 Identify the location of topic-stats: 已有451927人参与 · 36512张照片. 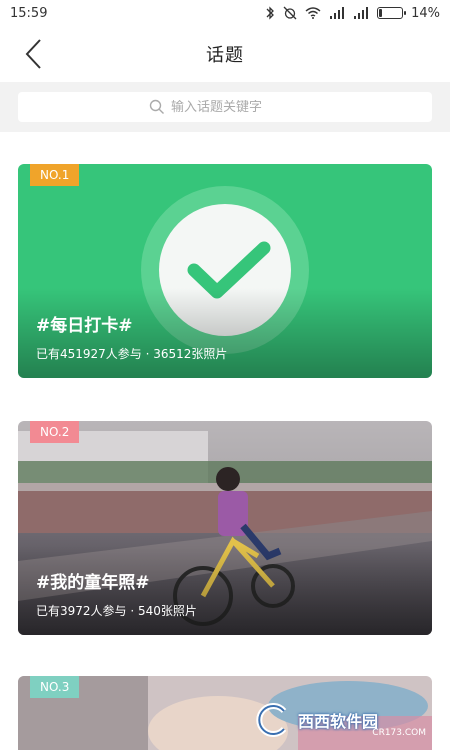
(132, 354).